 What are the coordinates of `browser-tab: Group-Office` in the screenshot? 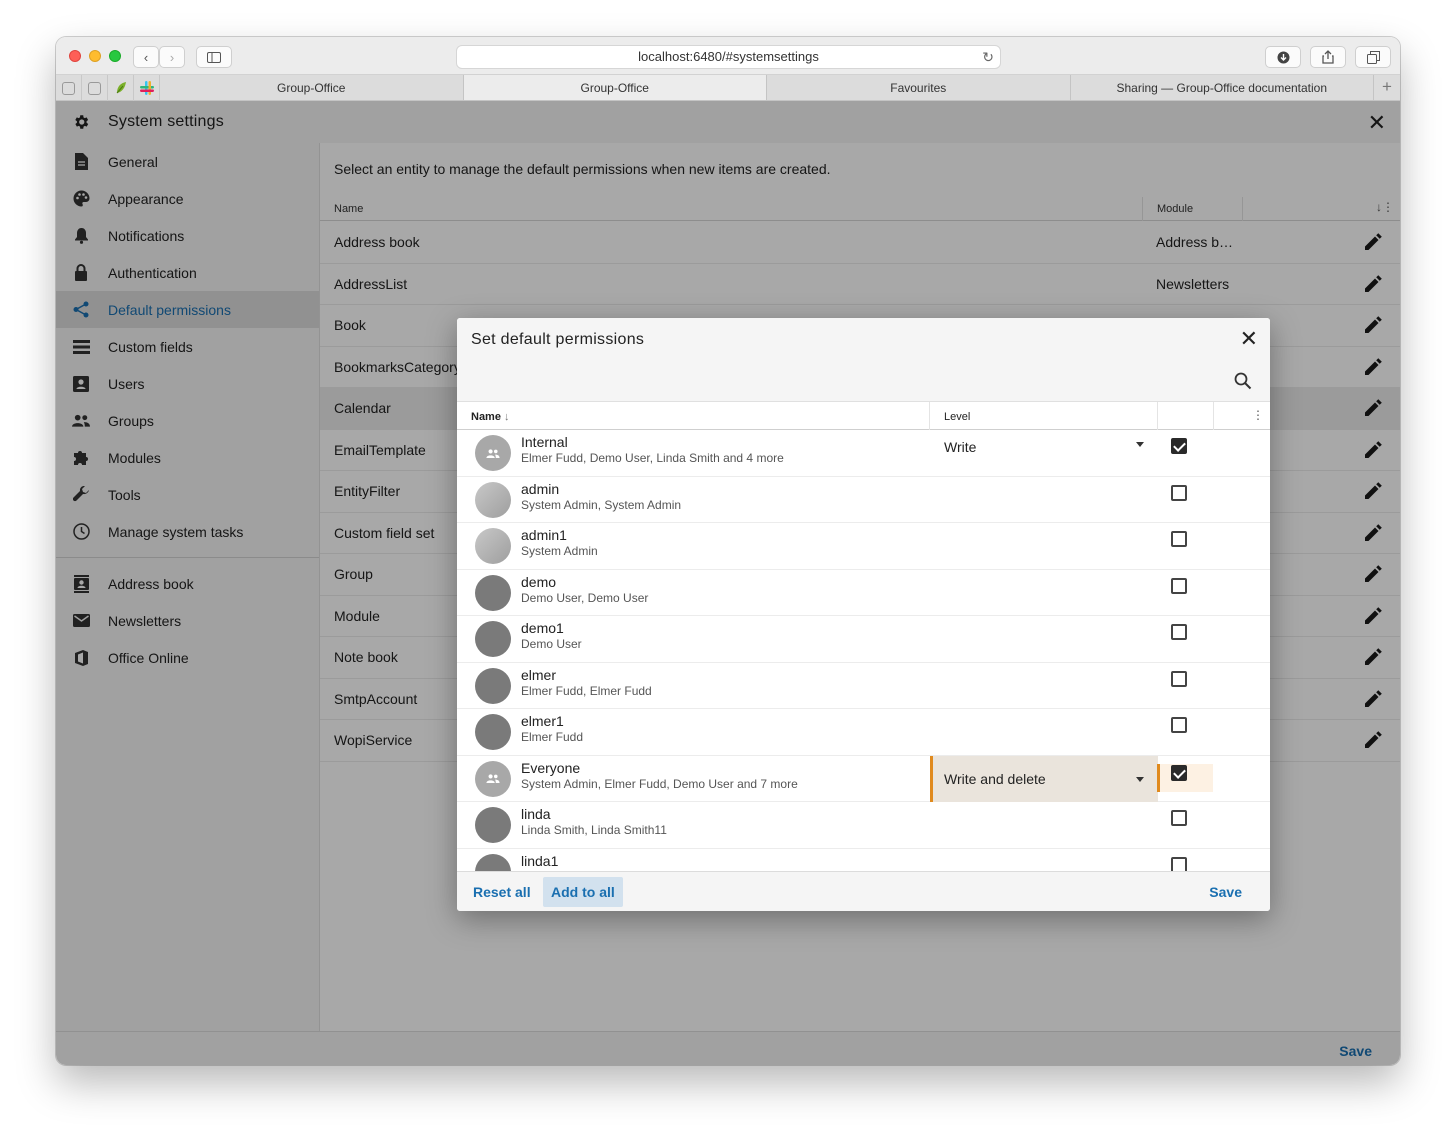 It's located at (312, 87).